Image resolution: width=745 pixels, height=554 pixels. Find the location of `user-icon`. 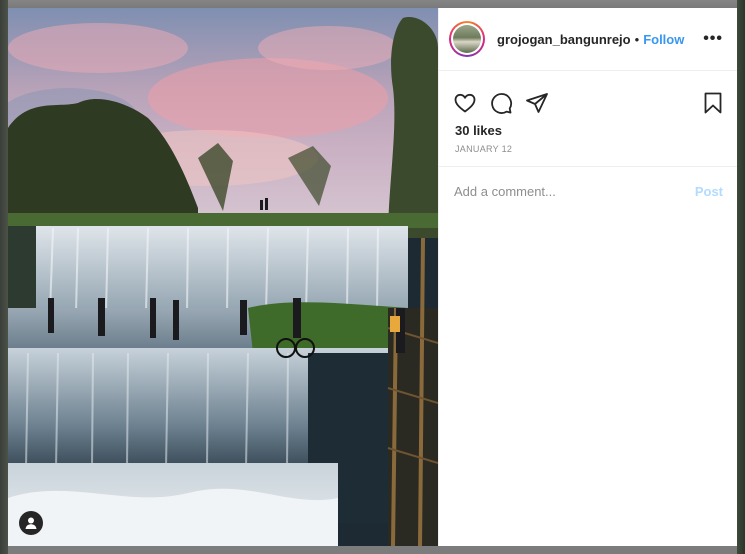

user-icon is located at coordinates (31, 523).